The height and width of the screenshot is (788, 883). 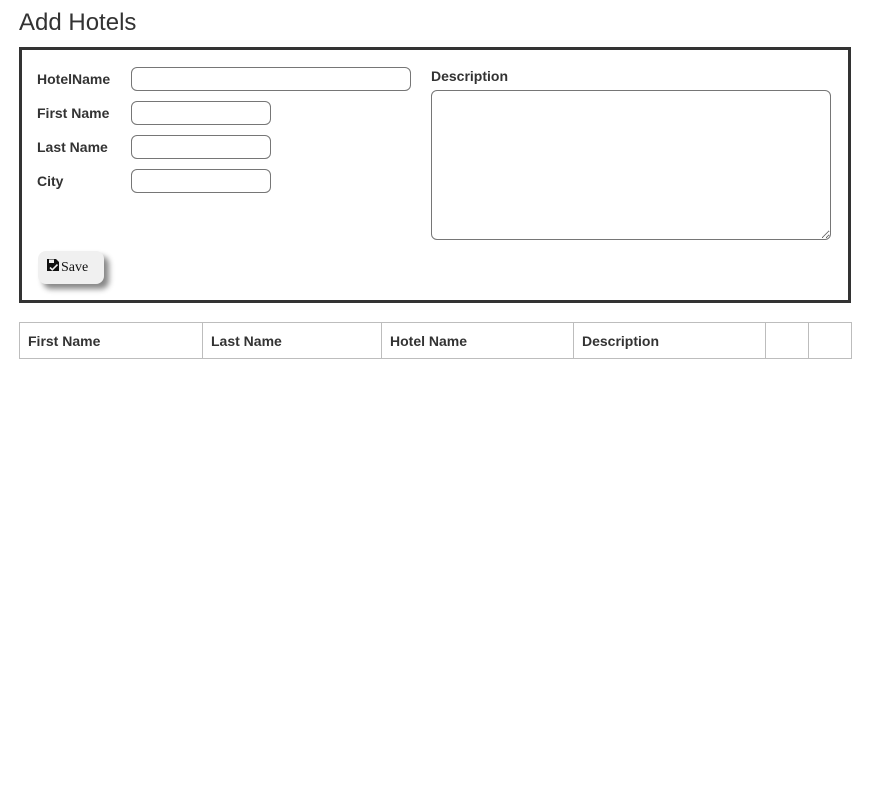 I want to click on column-header-first-name: First Name, so click(x=111, y=340).